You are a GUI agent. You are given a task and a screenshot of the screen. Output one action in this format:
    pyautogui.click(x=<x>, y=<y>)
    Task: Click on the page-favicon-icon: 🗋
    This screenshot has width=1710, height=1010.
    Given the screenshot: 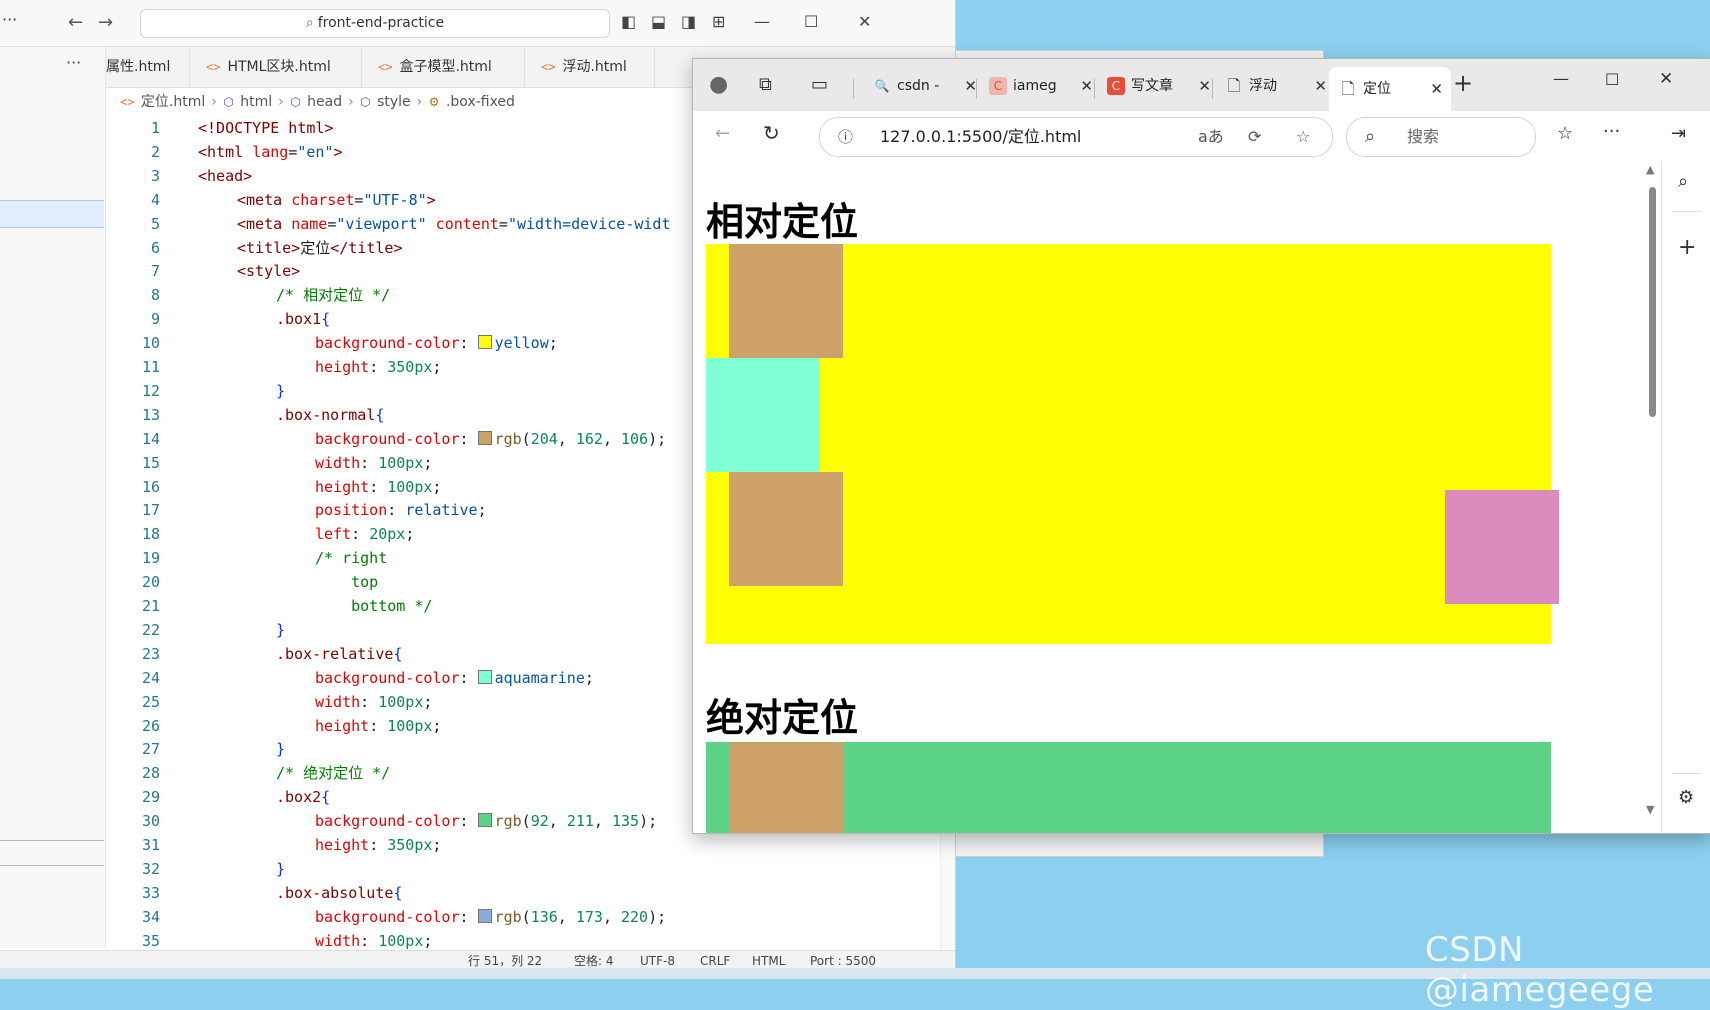 What is the action you would take?
    pyautogui.click(x=1348, y=88)
    